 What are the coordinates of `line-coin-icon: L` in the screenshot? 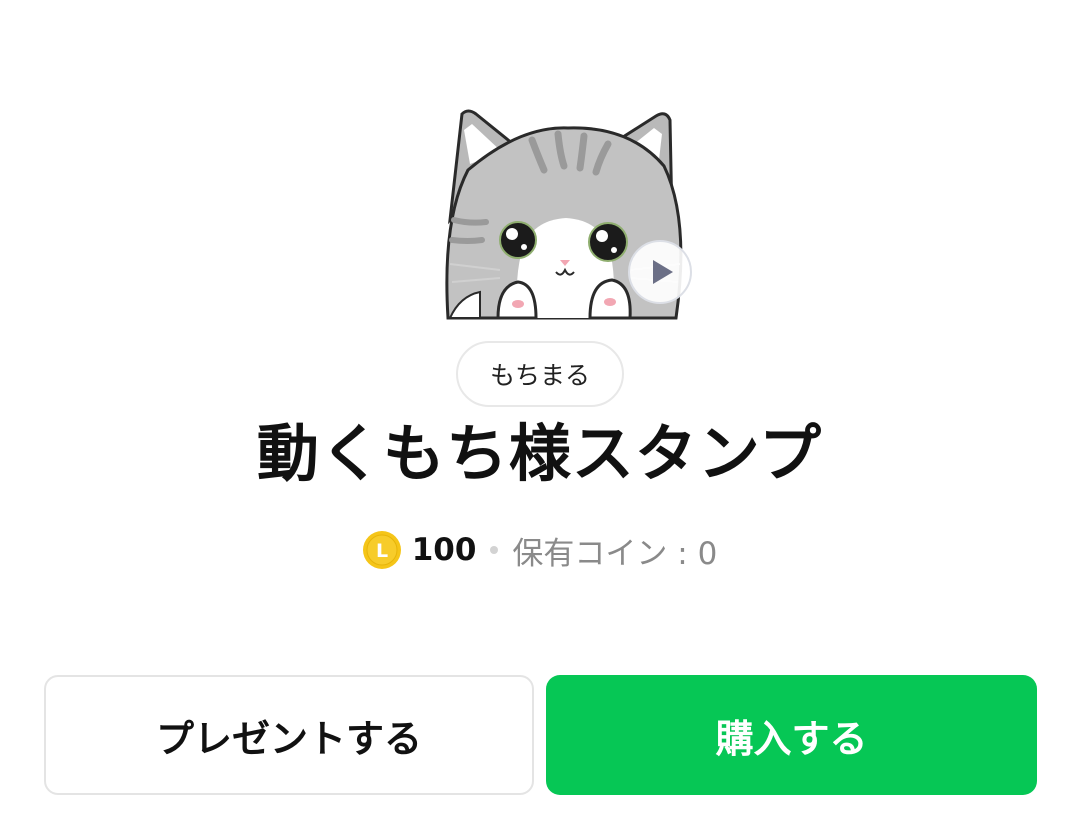 It's located at (381, 550).